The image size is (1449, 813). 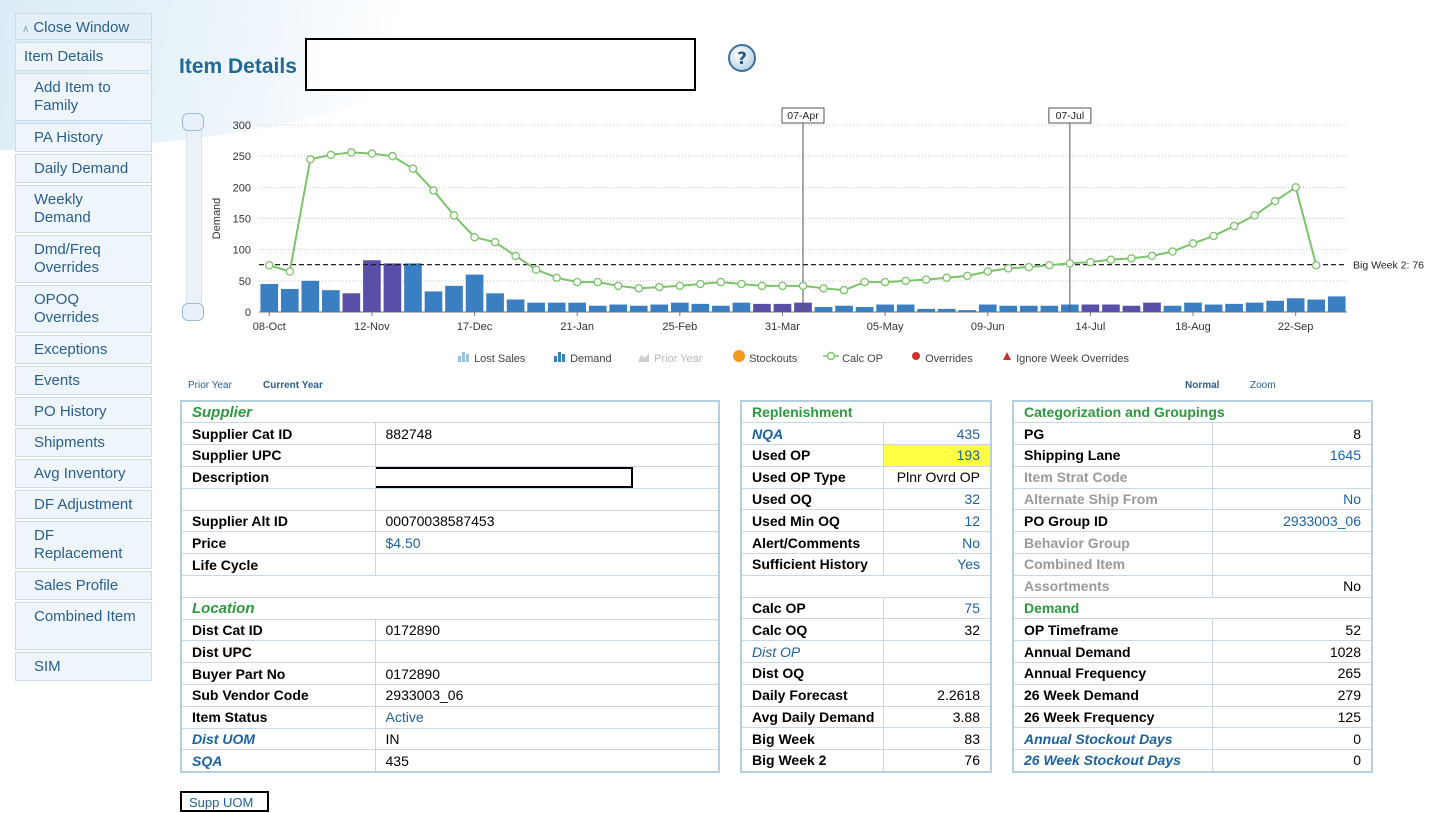 What do you see at coordinates (83, 545) in the screenshot?
I see `sidebar-item-df-replacement: DF Replacement` at bounding box center [83, 545].